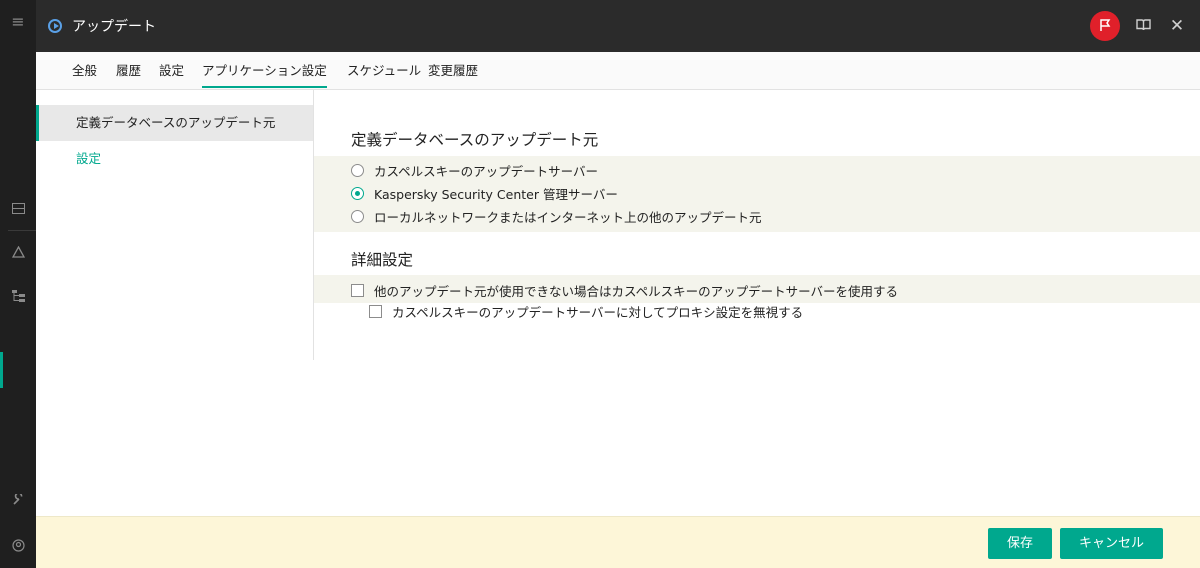 This screenshot has width=1200, height=568. Describe the element at coordinates (568, 217) in the screenshot. I see `radio-label: ローカルネットワークまたはインターネット上の他のアップデート元` at that location.